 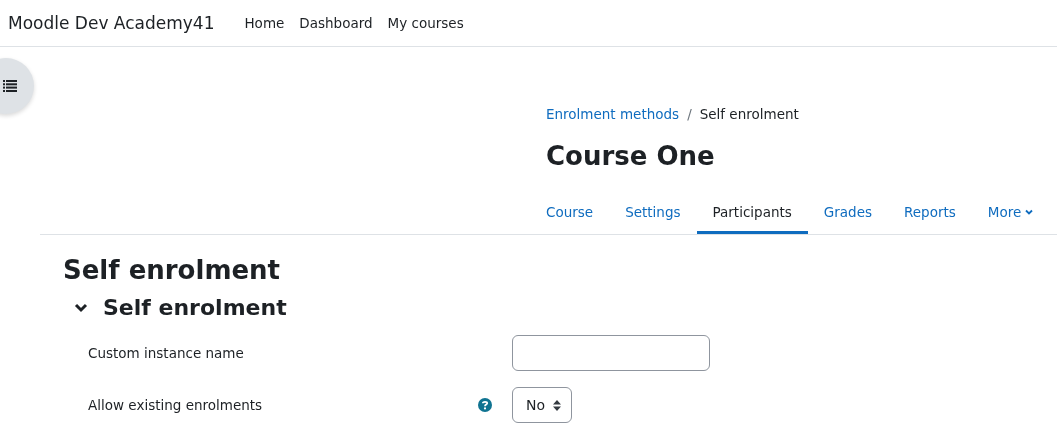 What do you see at coordinates (570, 214) in the screenshot?
I see `tab: Course` at bounding box center [570, 214].